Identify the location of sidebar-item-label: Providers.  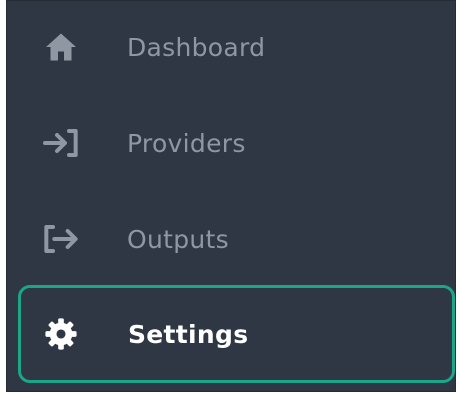
(186, 143).